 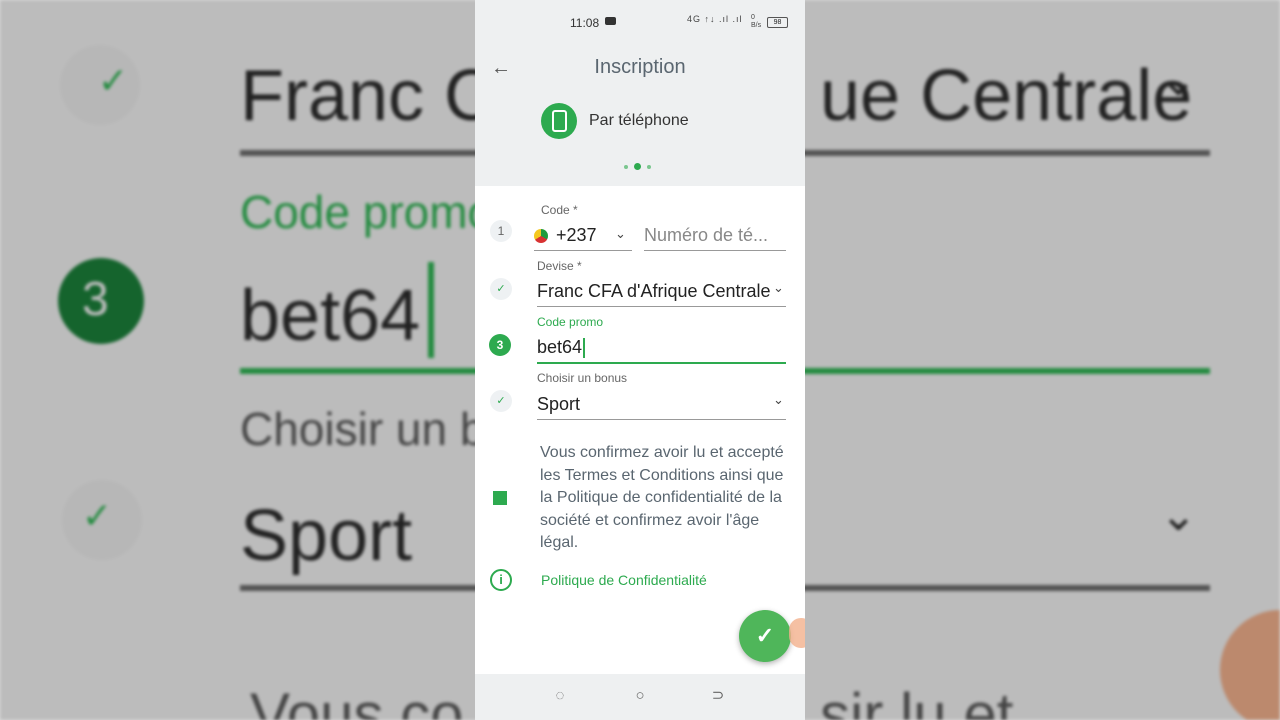 What do you see at coordinates (501, 401) in the screenshot?
I see `step-4-check-icon: ✓` at bounding box center [501, 401].